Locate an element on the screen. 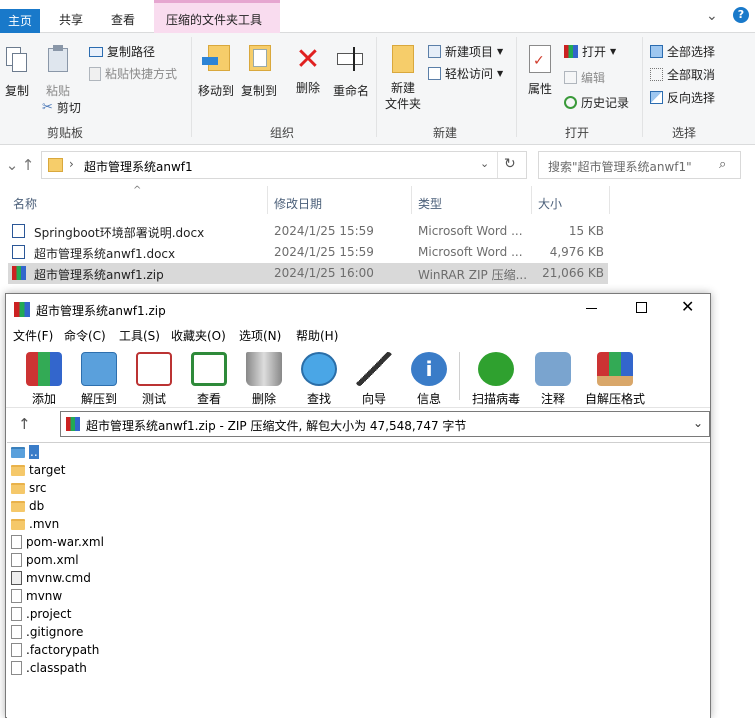 Image resolution: width=755 pixels, height=718 pixels. tab-share: 共享 is located at coordinates (71, 19).